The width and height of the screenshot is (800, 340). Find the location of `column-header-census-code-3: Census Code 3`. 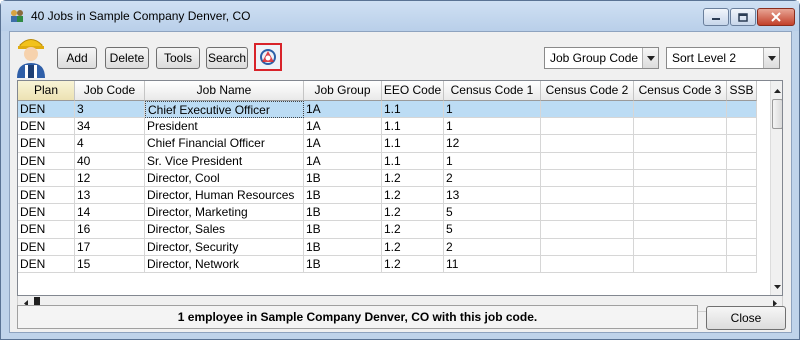

column-header-census-code-3: Census Code 3 is located at coordinates (680, 91).